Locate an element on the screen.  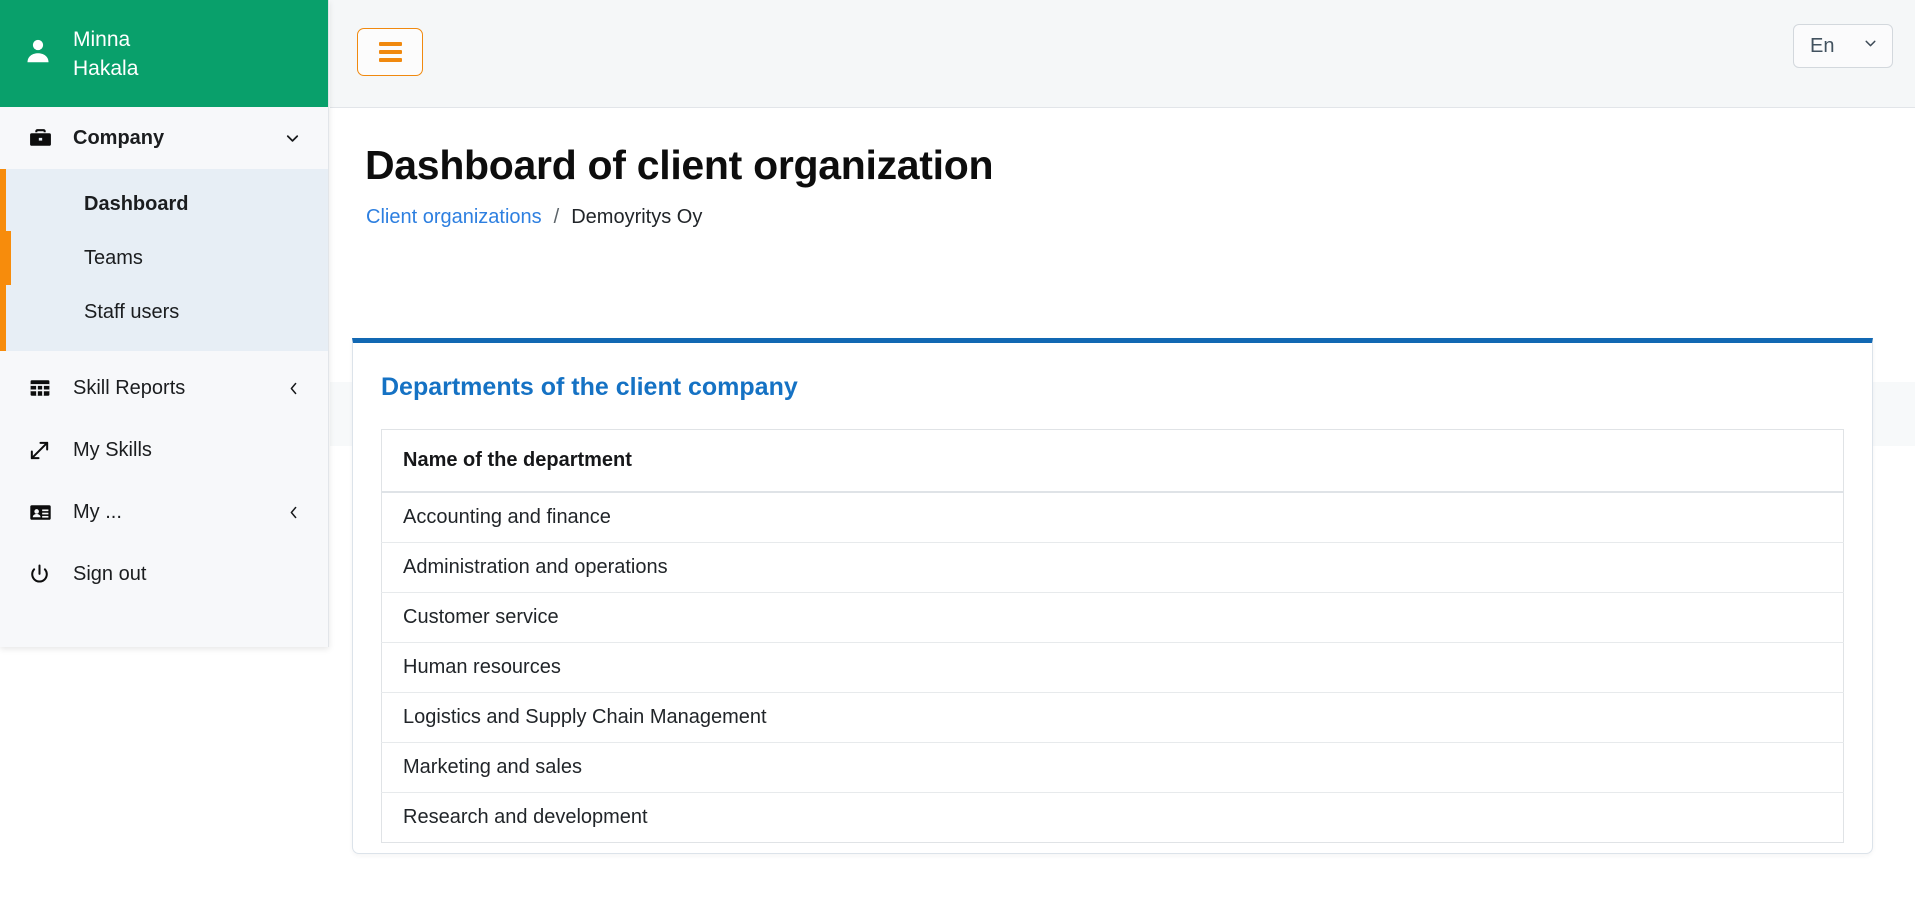
table-row: Marketing and sales is located at coordinates (1112, 767).